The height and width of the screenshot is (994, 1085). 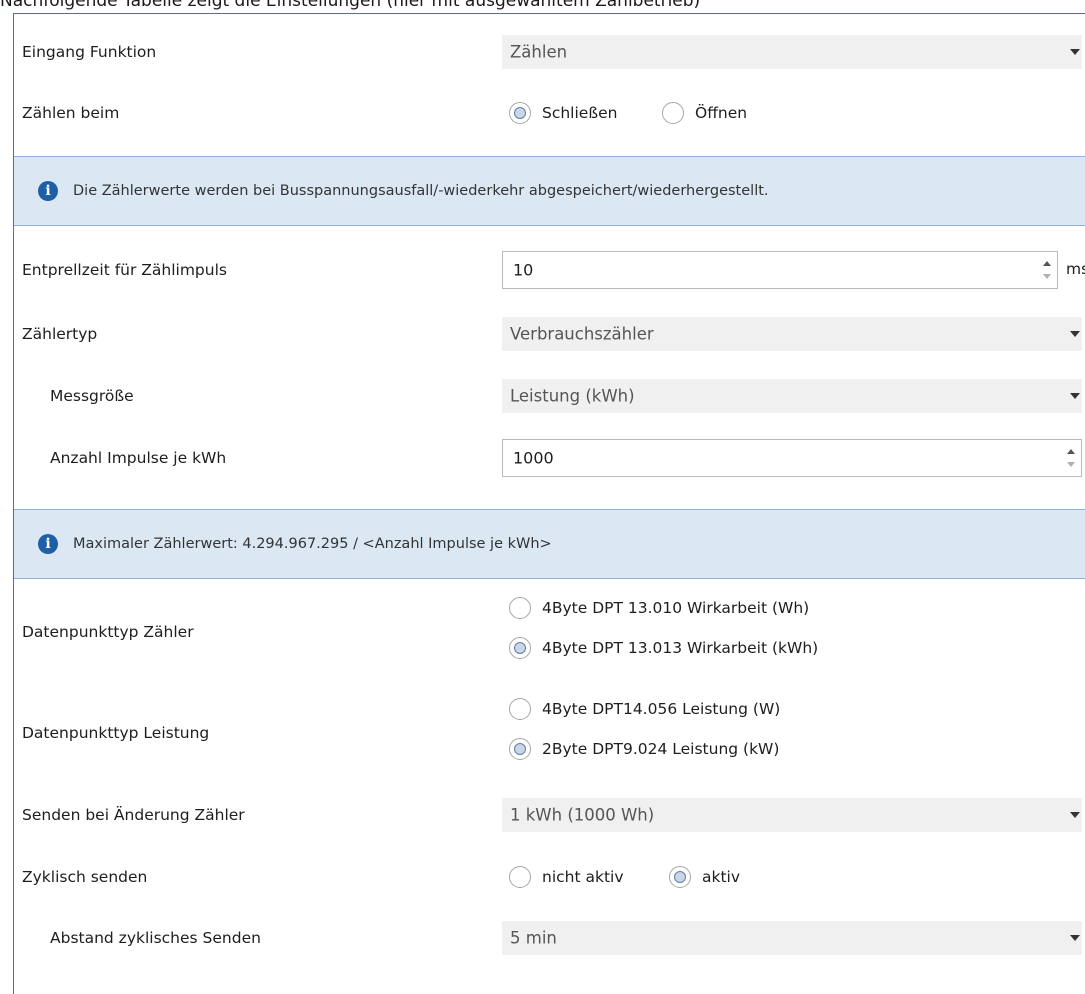 What do you see at coordinates (661, 709) in the screenshot?
I see `radio-label-dpt-14-056: 4Byte DPT14.056 Leistung (W)` at bounding box center [661, 709].